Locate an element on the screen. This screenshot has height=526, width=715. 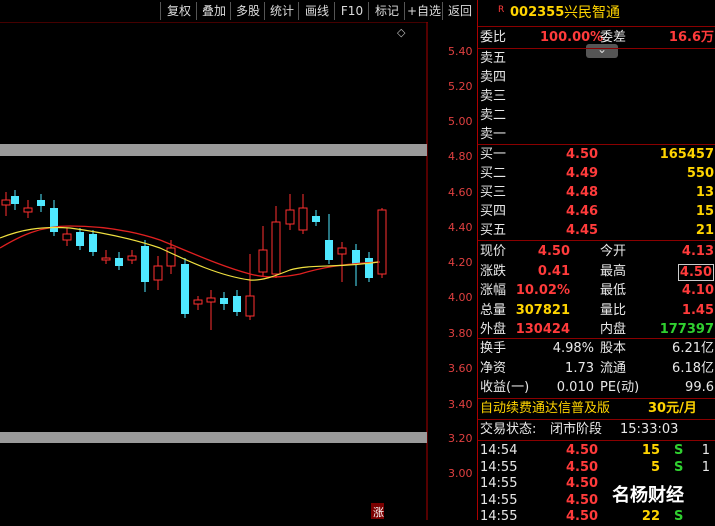
stat-label: PE(动) is located at coordinates (620, 387).